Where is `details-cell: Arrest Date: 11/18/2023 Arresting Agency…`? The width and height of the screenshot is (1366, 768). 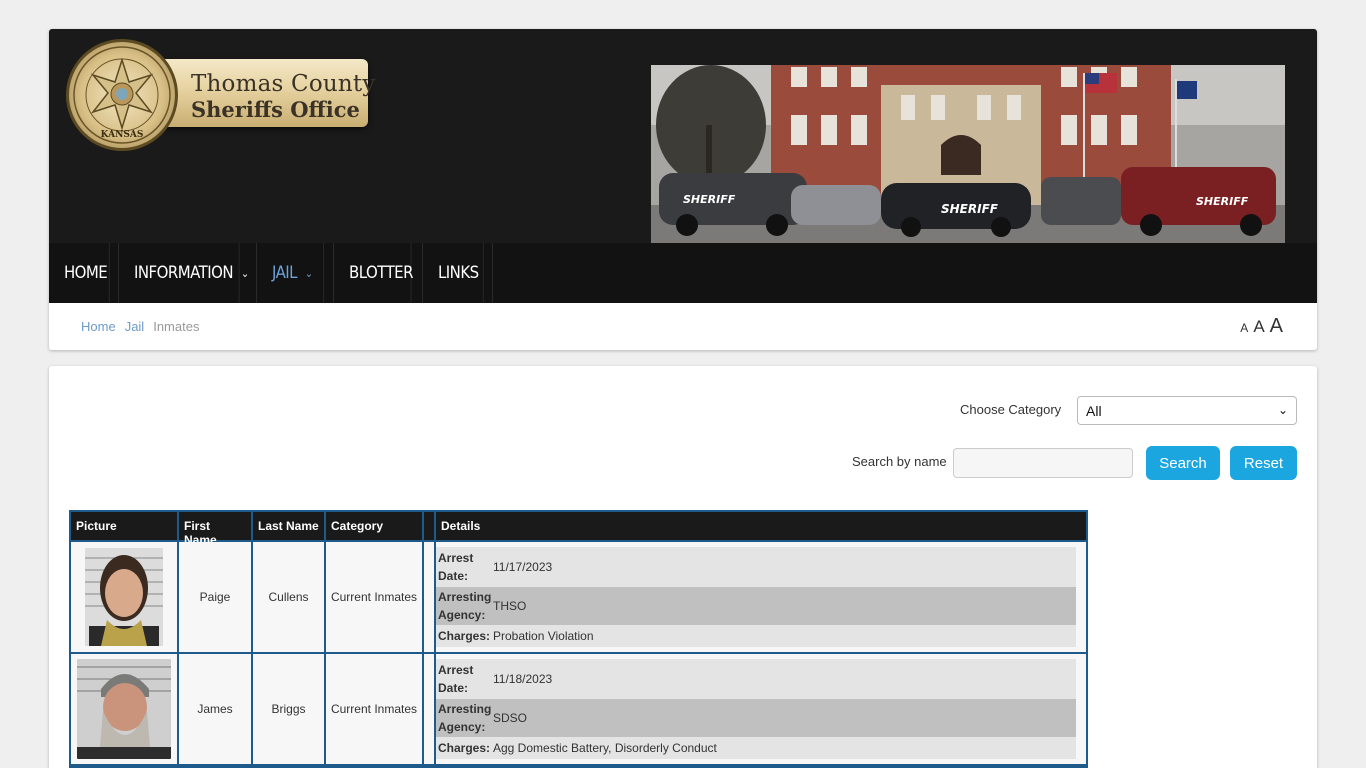
details-cell: Arrest Date: 11/18/2023 Arresting Agency… is located at coordinates (761, 709).